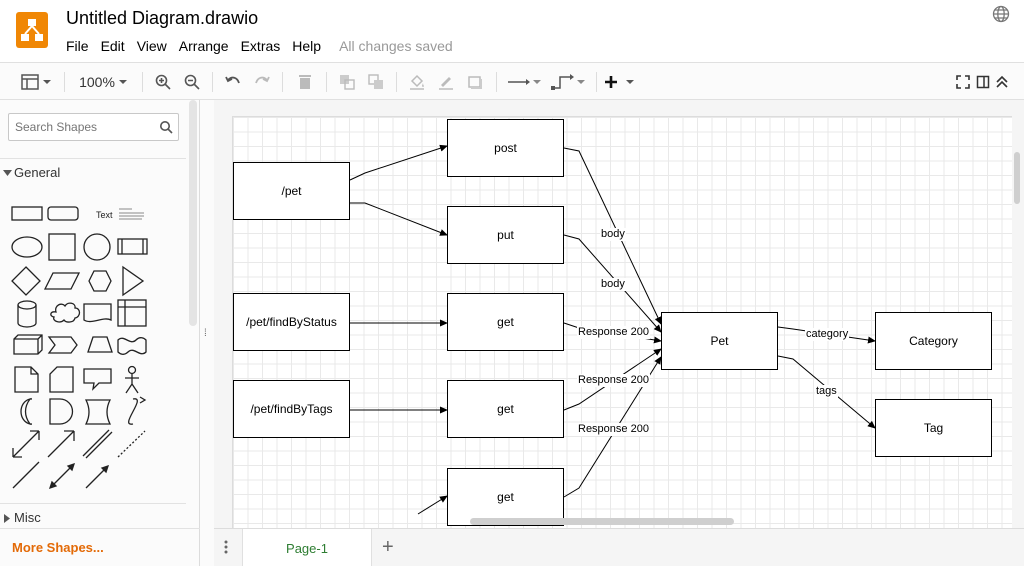  What do you see at coordinates (26, 411) in the screenshot?
I see `or-shape` at bounding box center [26, 411].